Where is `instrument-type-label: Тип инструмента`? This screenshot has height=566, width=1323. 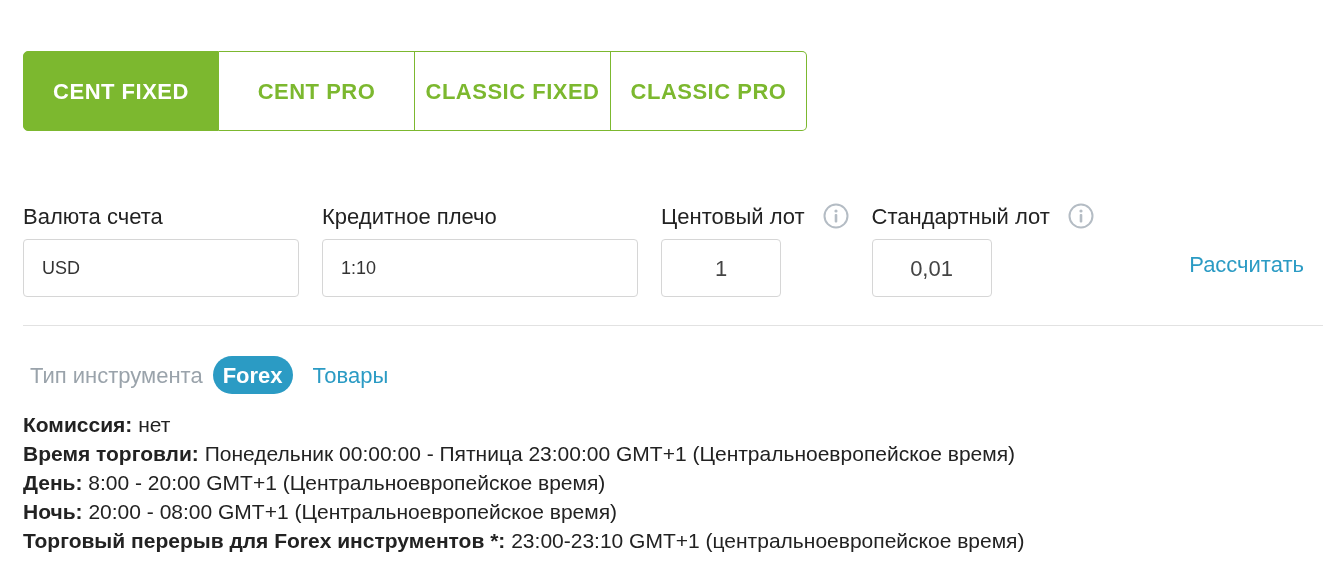
instrument-type-label: Тип инструмента is located at coordinates (116, 375).